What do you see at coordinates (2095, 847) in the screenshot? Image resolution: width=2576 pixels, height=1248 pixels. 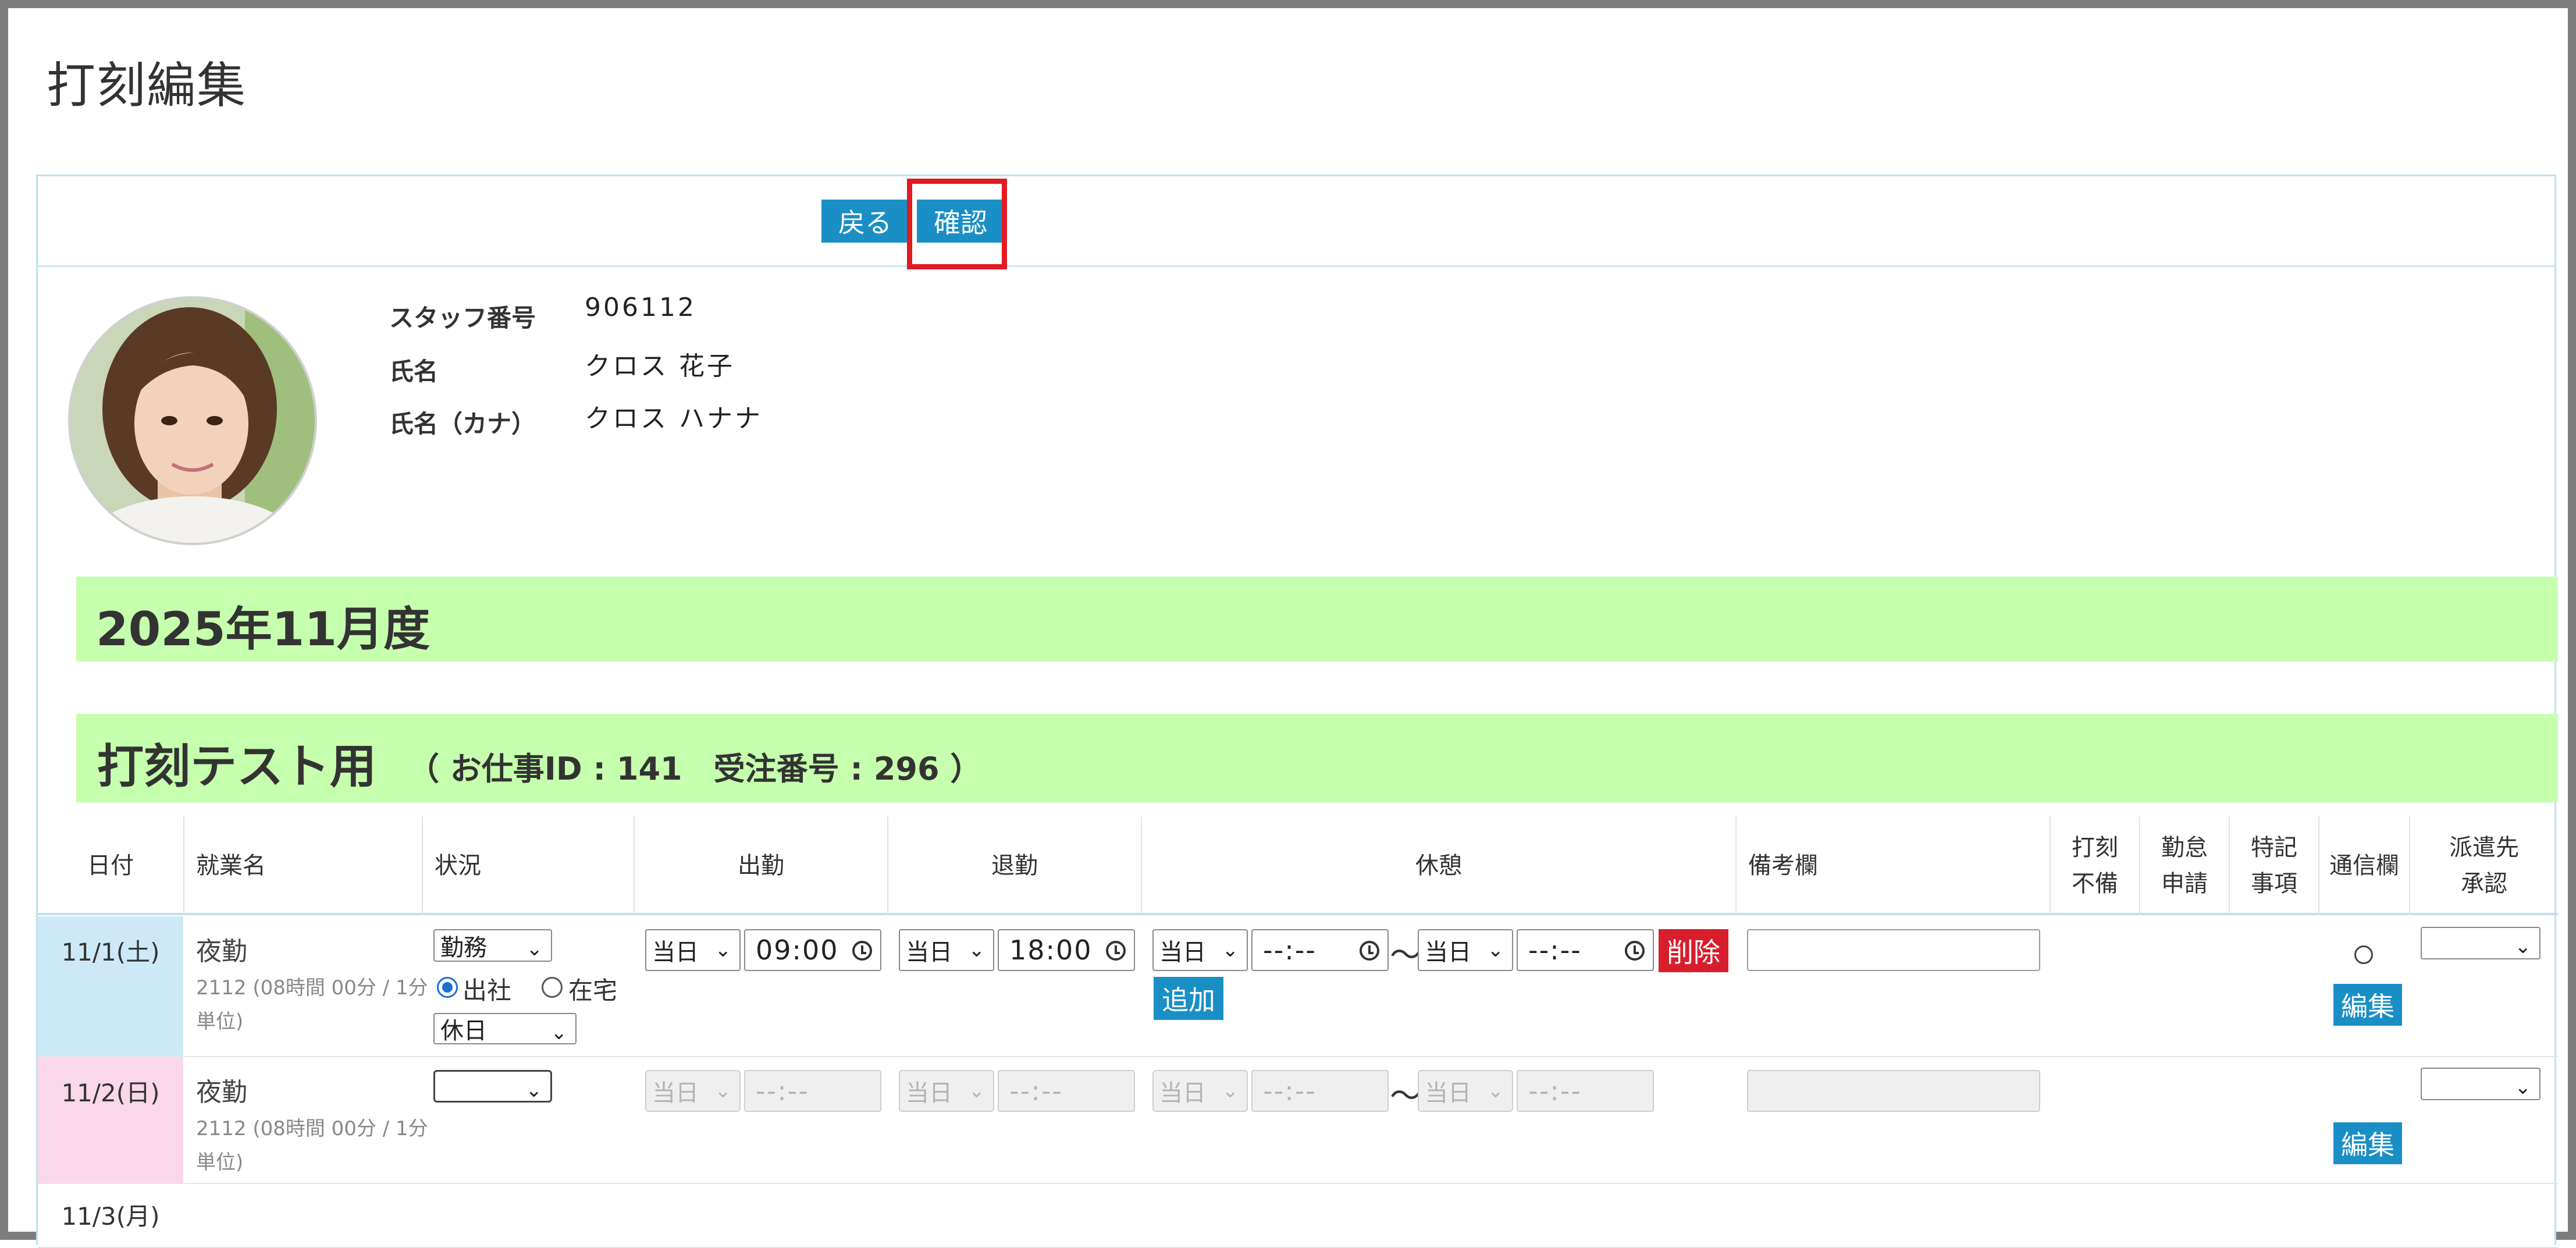 I see `header-missing-punch-line1: 打刻` at bounding box center [2095, 847].